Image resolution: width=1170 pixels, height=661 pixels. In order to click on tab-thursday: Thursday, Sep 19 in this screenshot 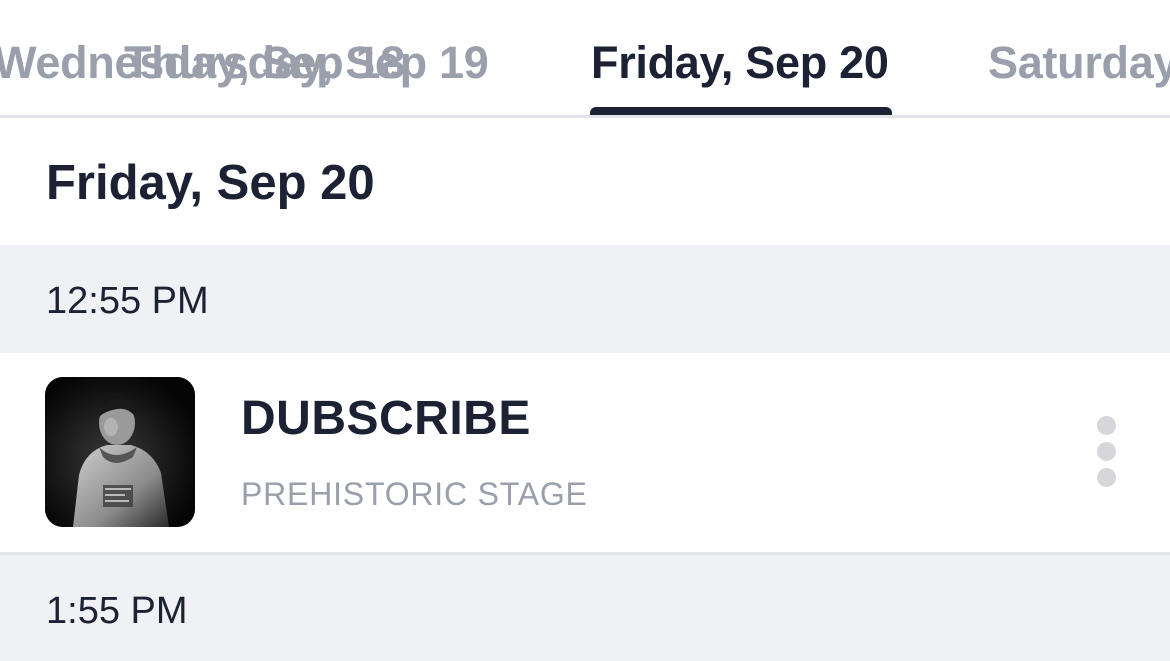, I will do `click(306, 63)`.